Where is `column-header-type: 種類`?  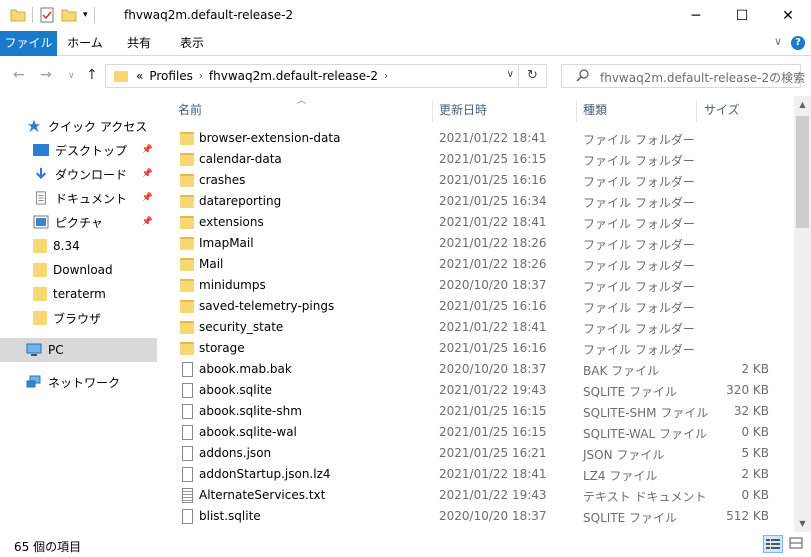
column-header-type: 種類 is located at coordinates (595, 110).